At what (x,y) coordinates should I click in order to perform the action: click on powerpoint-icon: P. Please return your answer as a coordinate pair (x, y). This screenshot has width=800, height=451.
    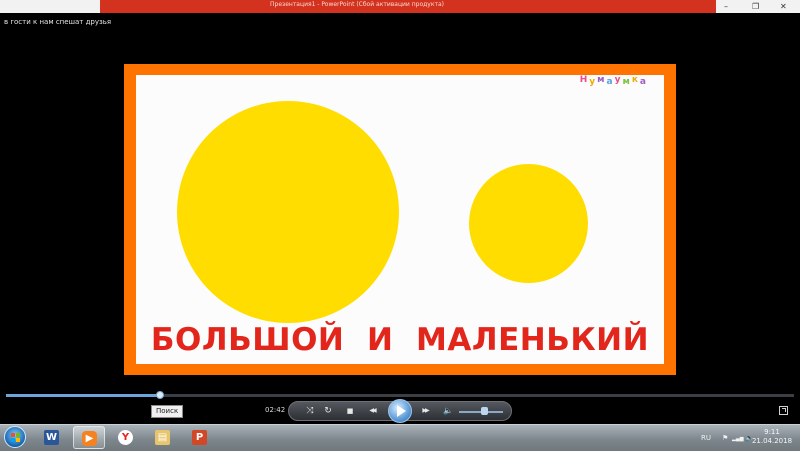
    Looking at the image, I should click on (199, 437).